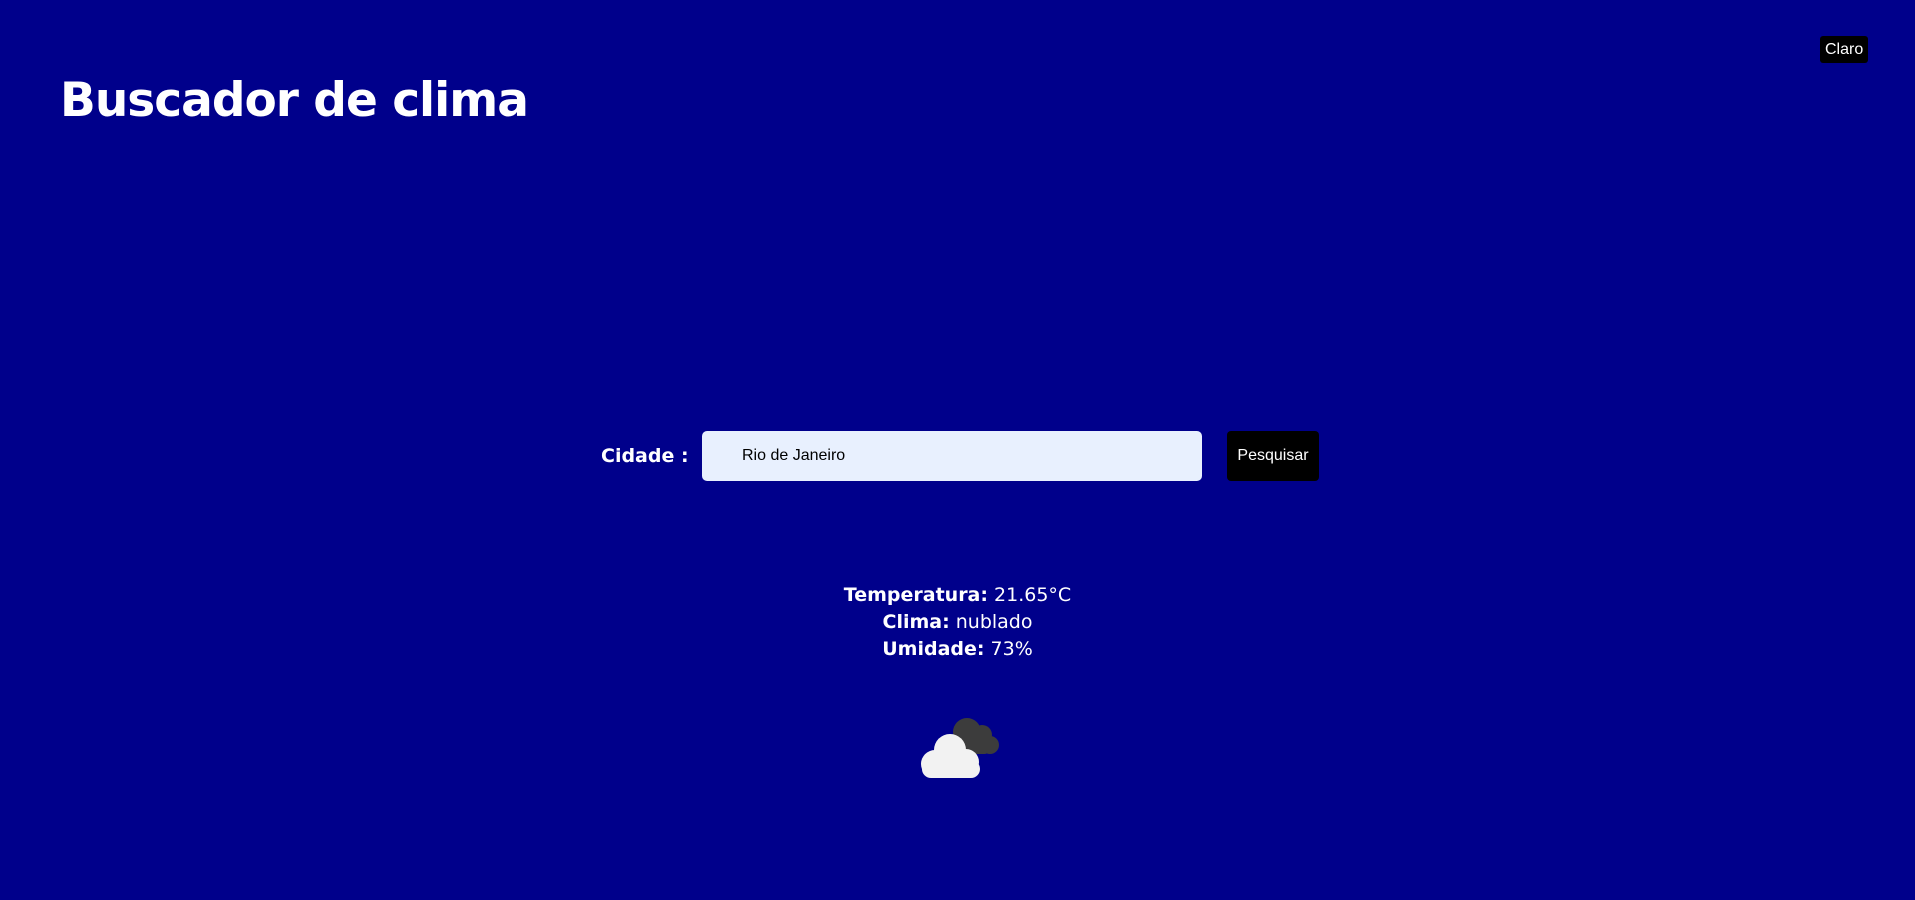  Describe the element at coordinates (994, 622) in the screenshot. I see `condition-value: nublado` at that location.